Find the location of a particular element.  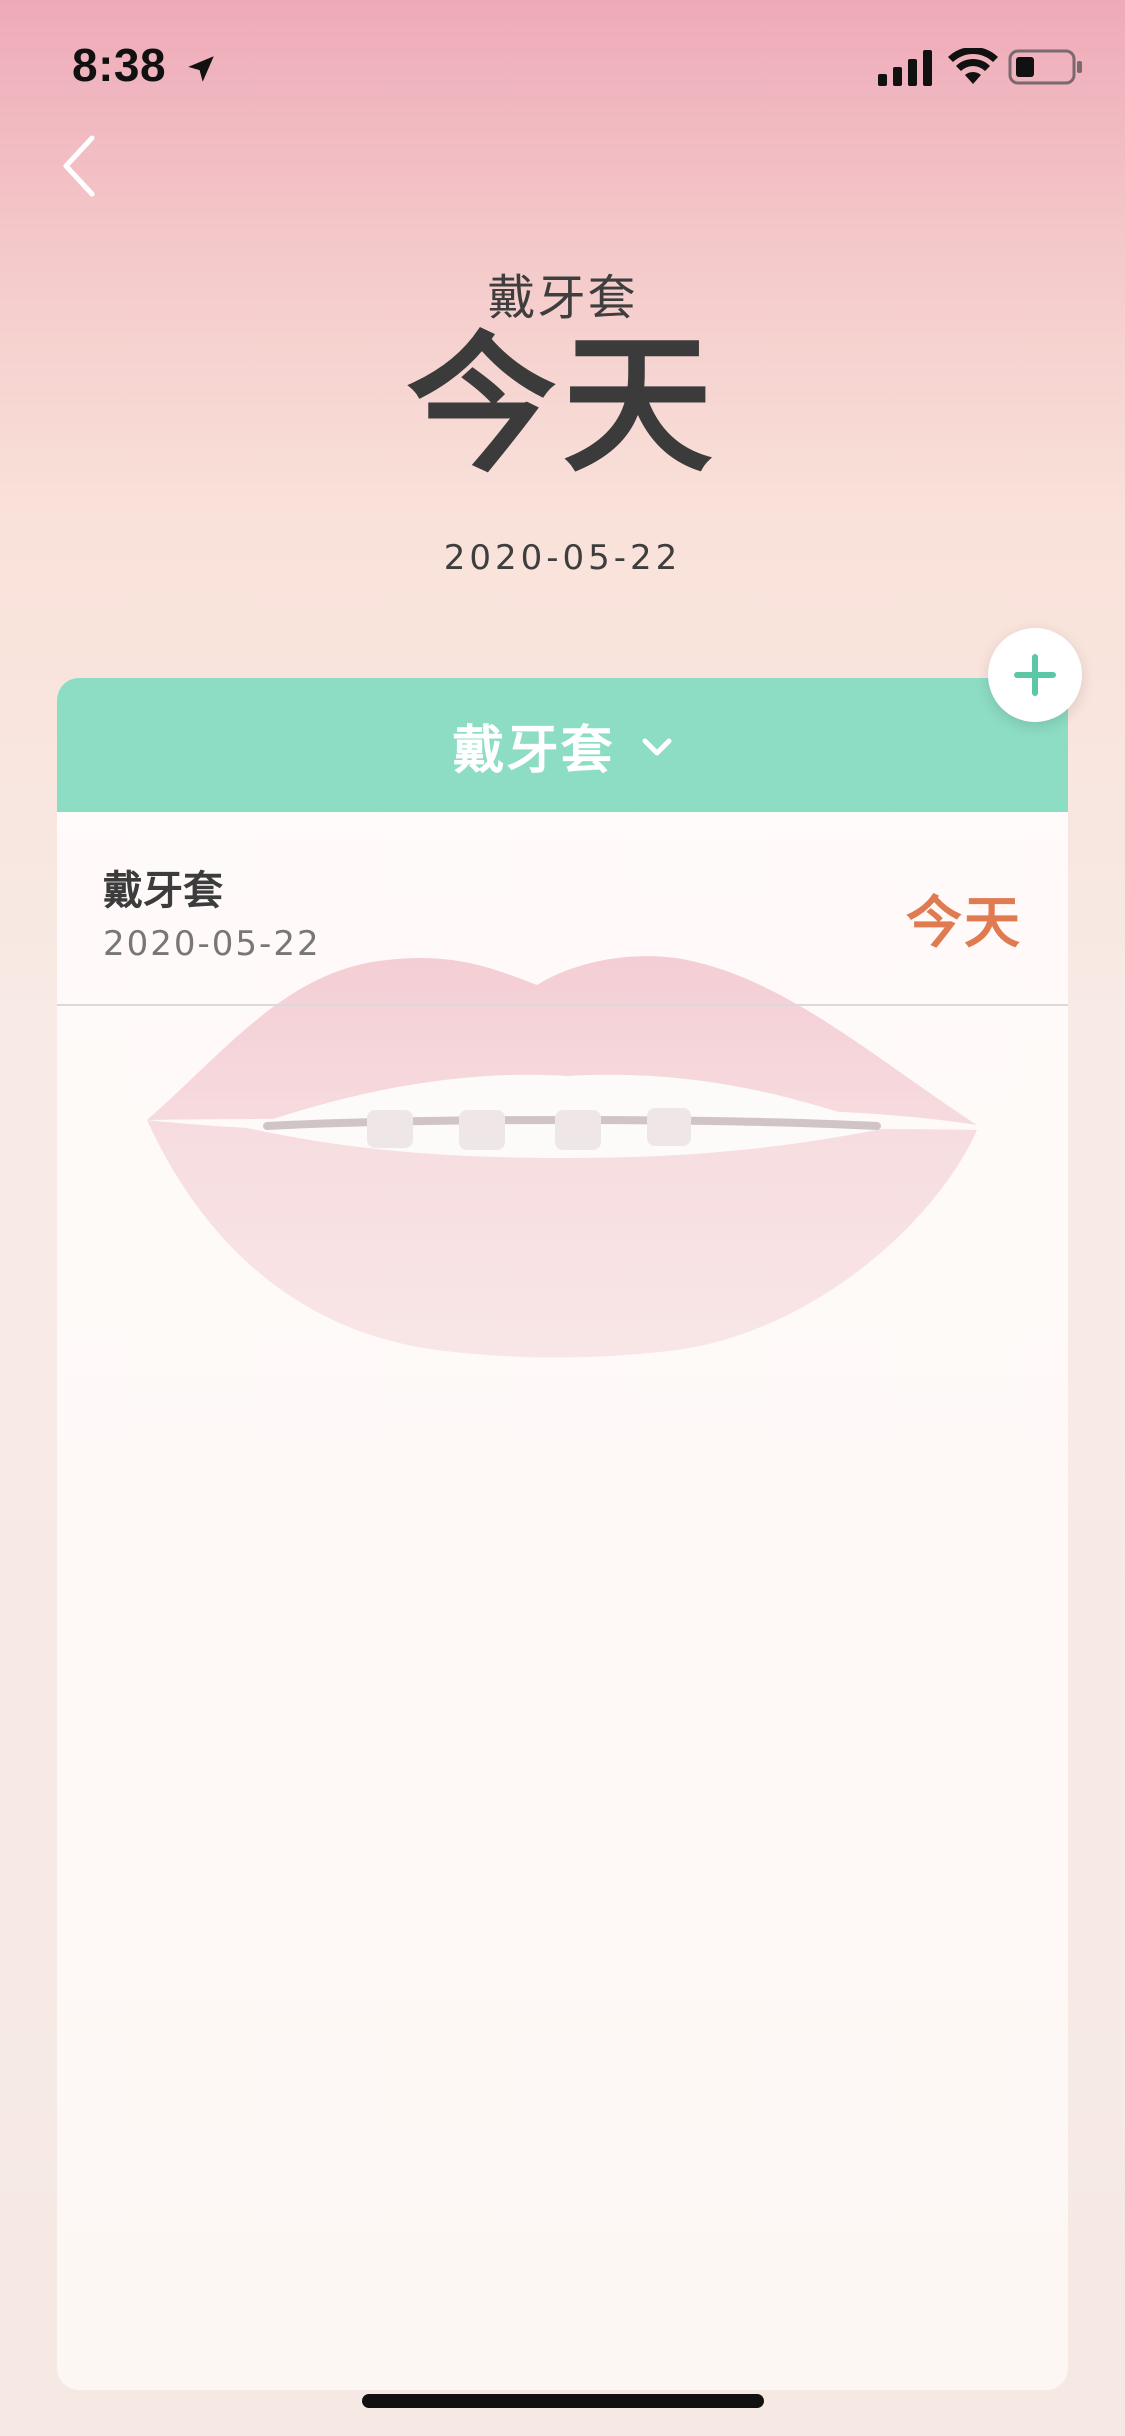

battery-icon is located at coordinates (1045, 67).